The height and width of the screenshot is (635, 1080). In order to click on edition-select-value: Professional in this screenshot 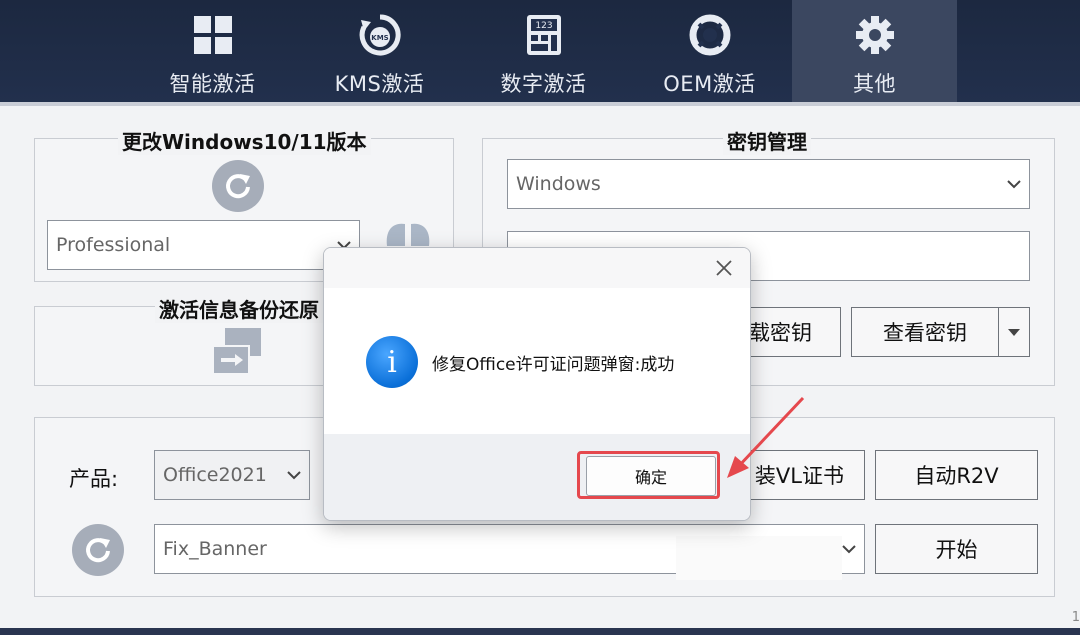, I will do `click(113, 245)`.